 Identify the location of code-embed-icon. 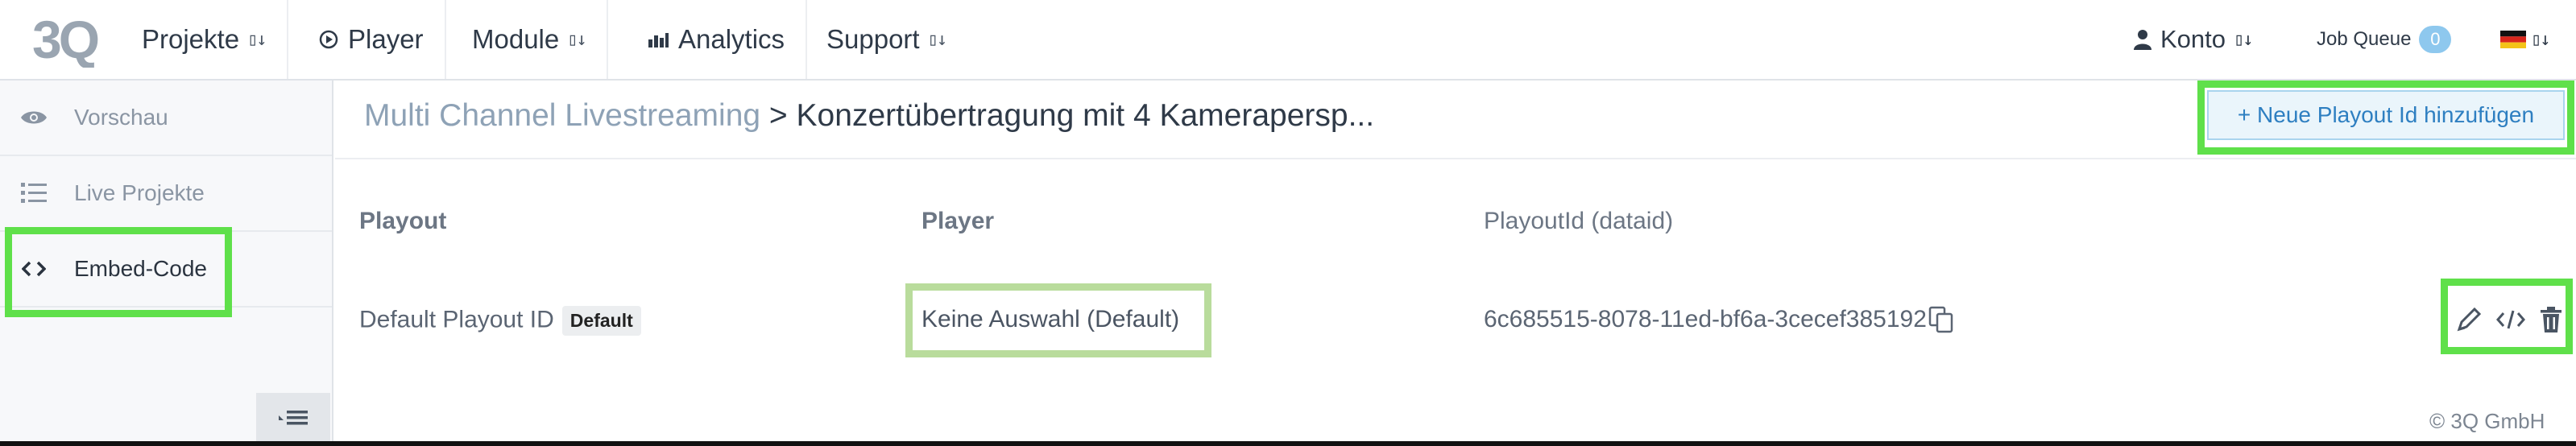
(2510, 320).